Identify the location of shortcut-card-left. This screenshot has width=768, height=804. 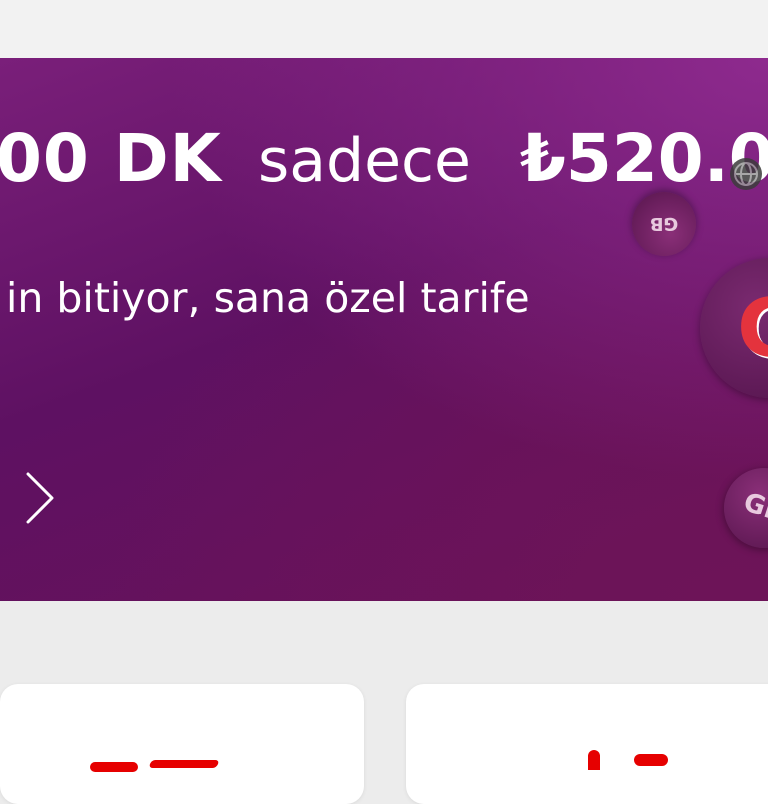
(182, 744).